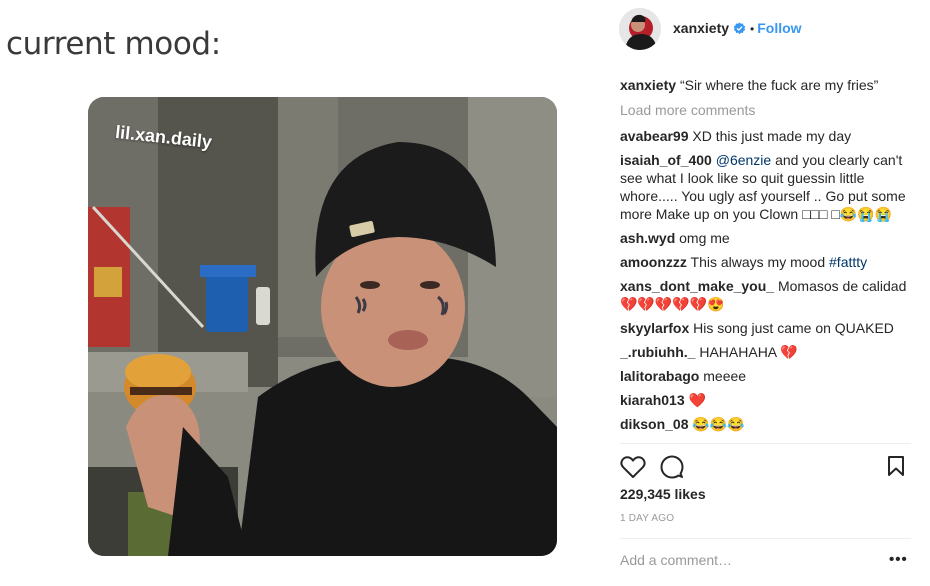 This screenshot has height=586, width=930. What do you see at coordinates (697, 286) in the screenshot?
I see `comment-username: xans_dont_make_you_` at bounding box center [697, 286].